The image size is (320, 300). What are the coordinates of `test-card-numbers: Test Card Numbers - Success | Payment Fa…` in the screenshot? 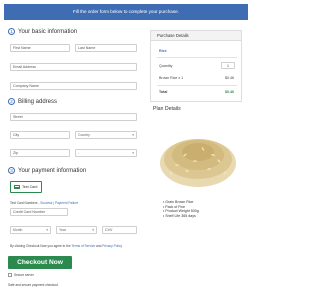 It's located at (44, 203).